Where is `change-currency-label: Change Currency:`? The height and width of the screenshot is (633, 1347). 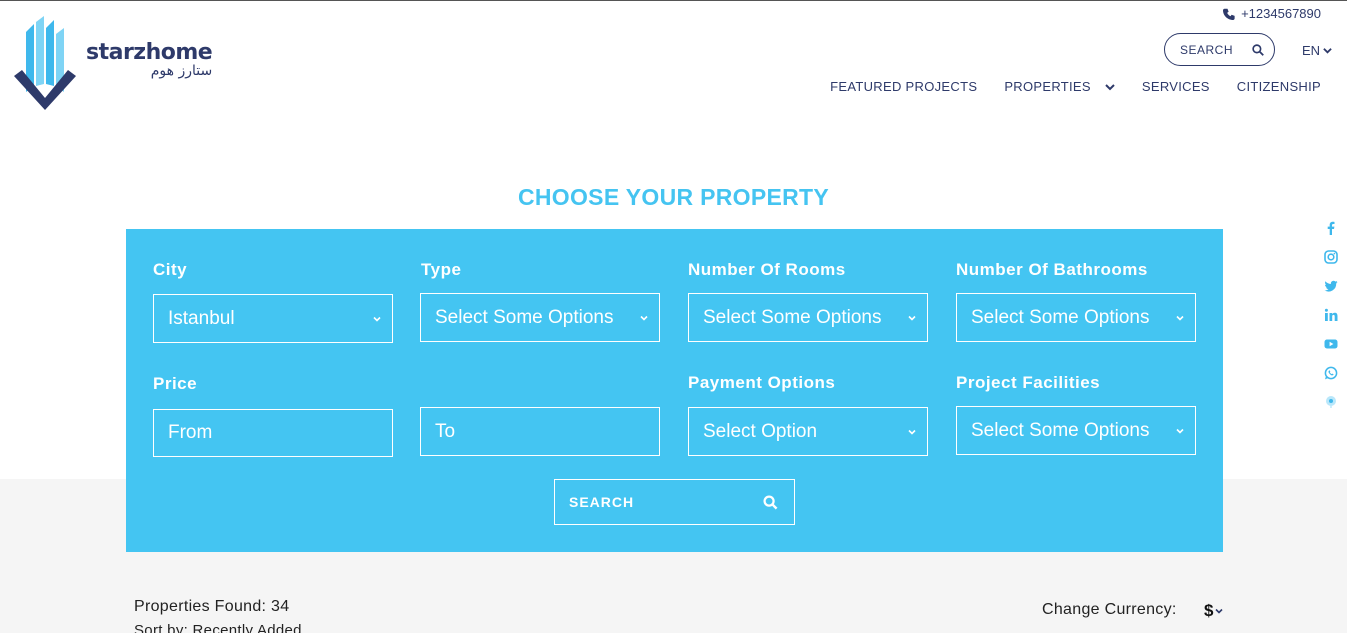
change-currency-label: Change Currency: is located at coordinates (1109, 609).